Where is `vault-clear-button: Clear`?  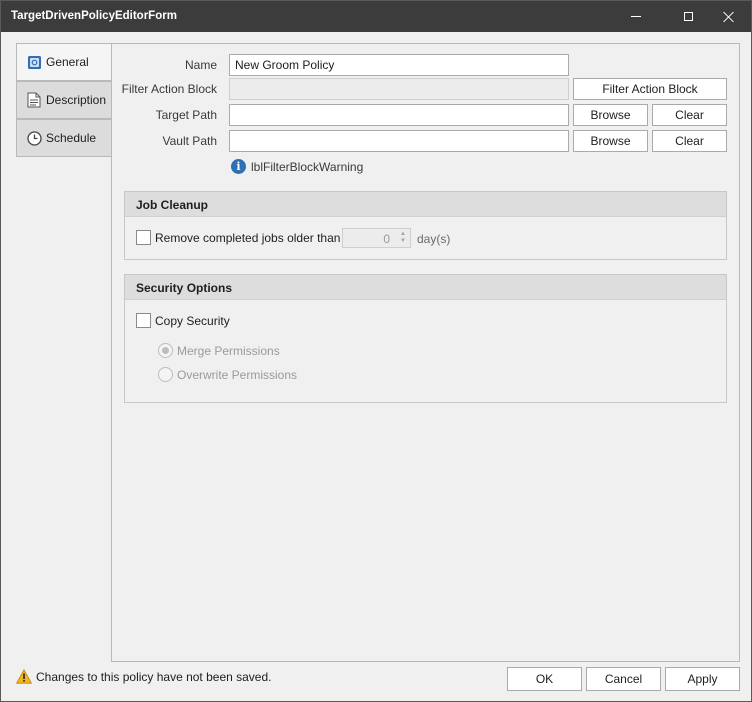
vault-clear-button: Clear is located at coordinates (689, 141).